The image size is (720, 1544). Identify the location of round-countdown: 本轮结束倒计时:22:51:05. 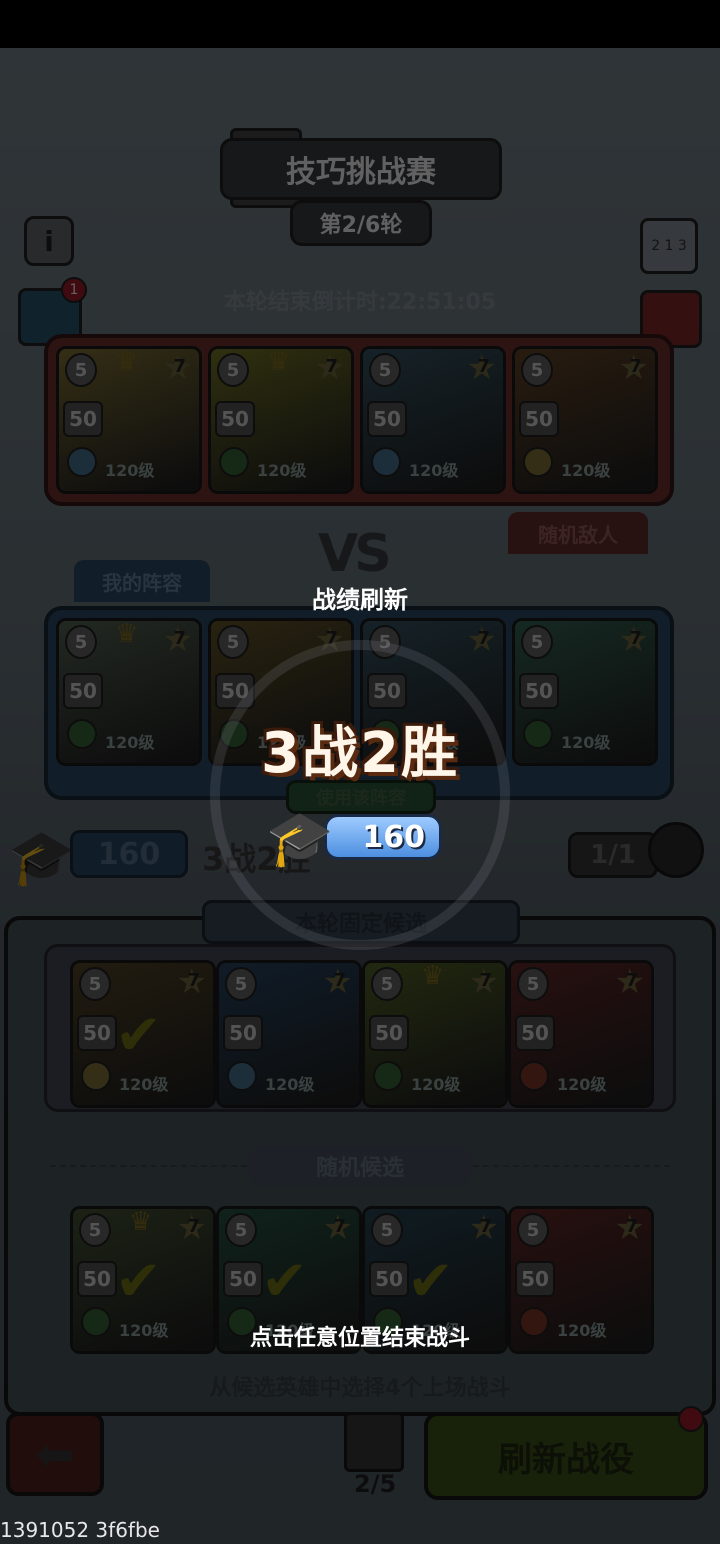
(360, 302).